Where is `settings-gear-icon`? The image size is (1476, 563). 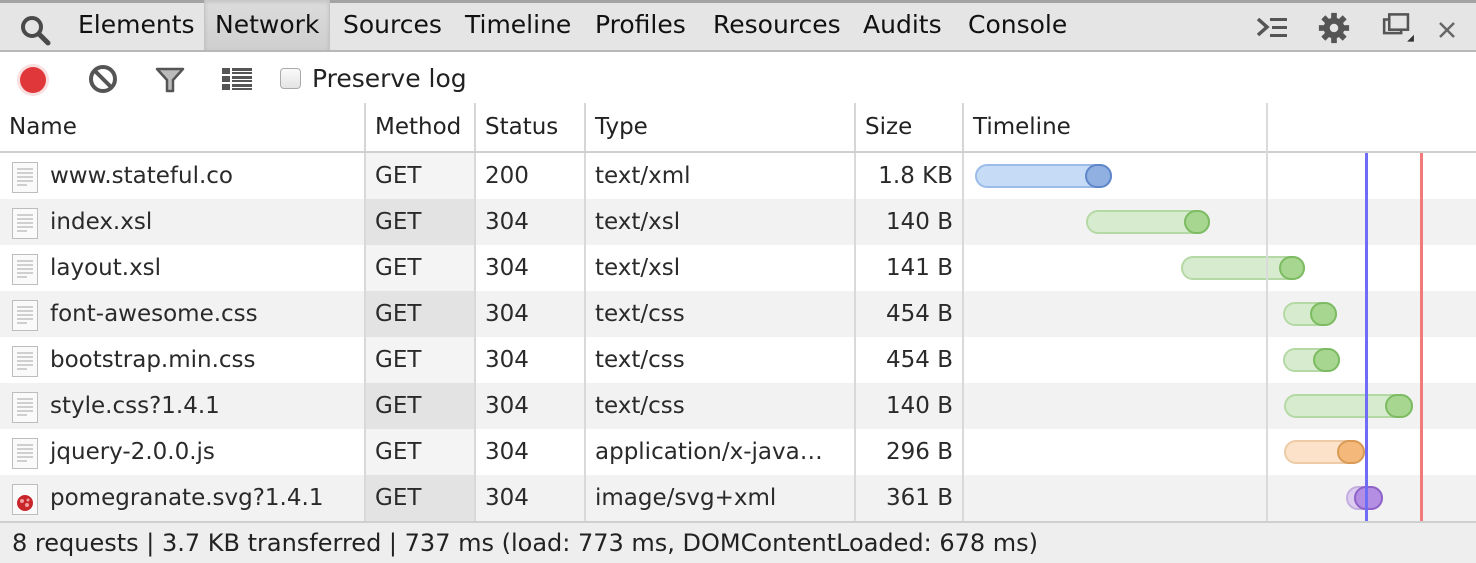 settings-gear-icon is located at coordinates (1334, 28).